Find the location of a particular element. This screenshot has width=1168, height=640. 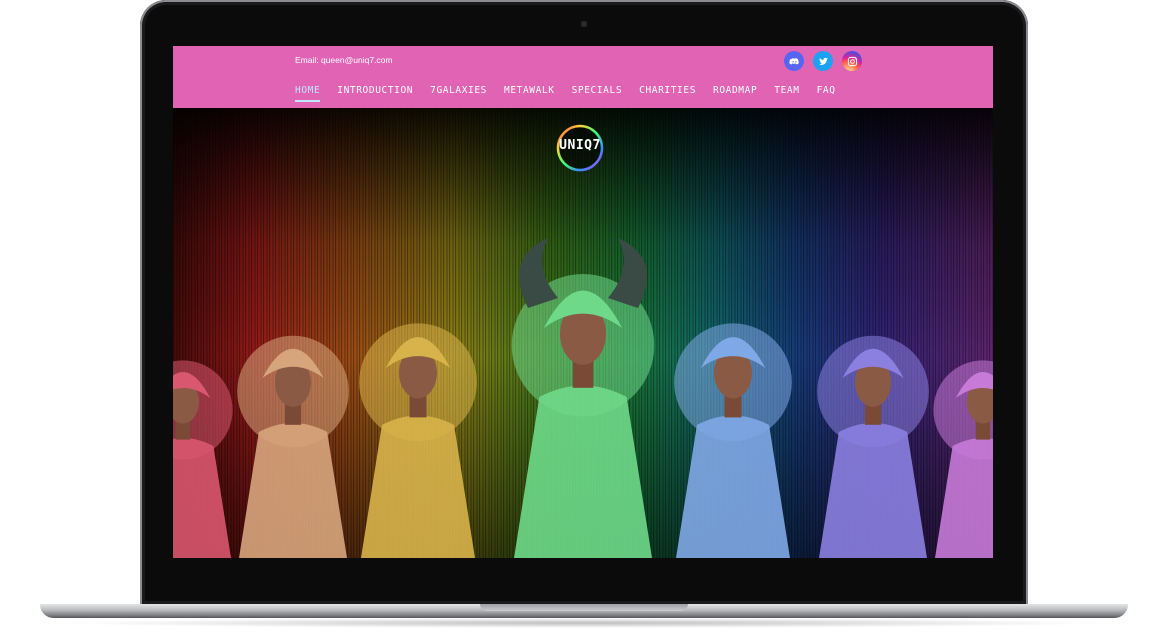

nav-item-7galaxies: 7GALAXIES is located at coordinates (458, 92).